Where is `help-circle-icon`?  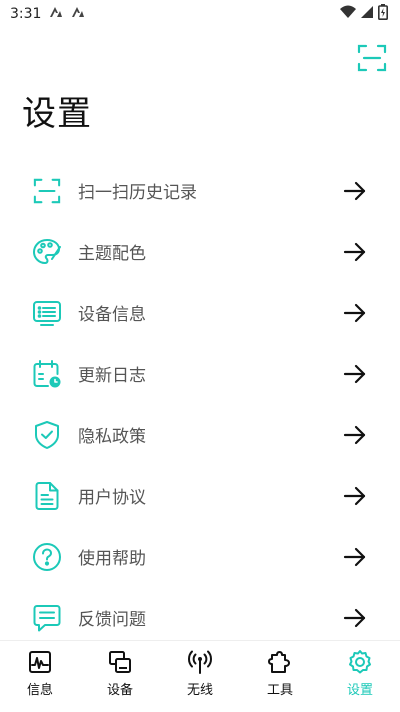
help-circle-icon is located at coordinates (47, 557).